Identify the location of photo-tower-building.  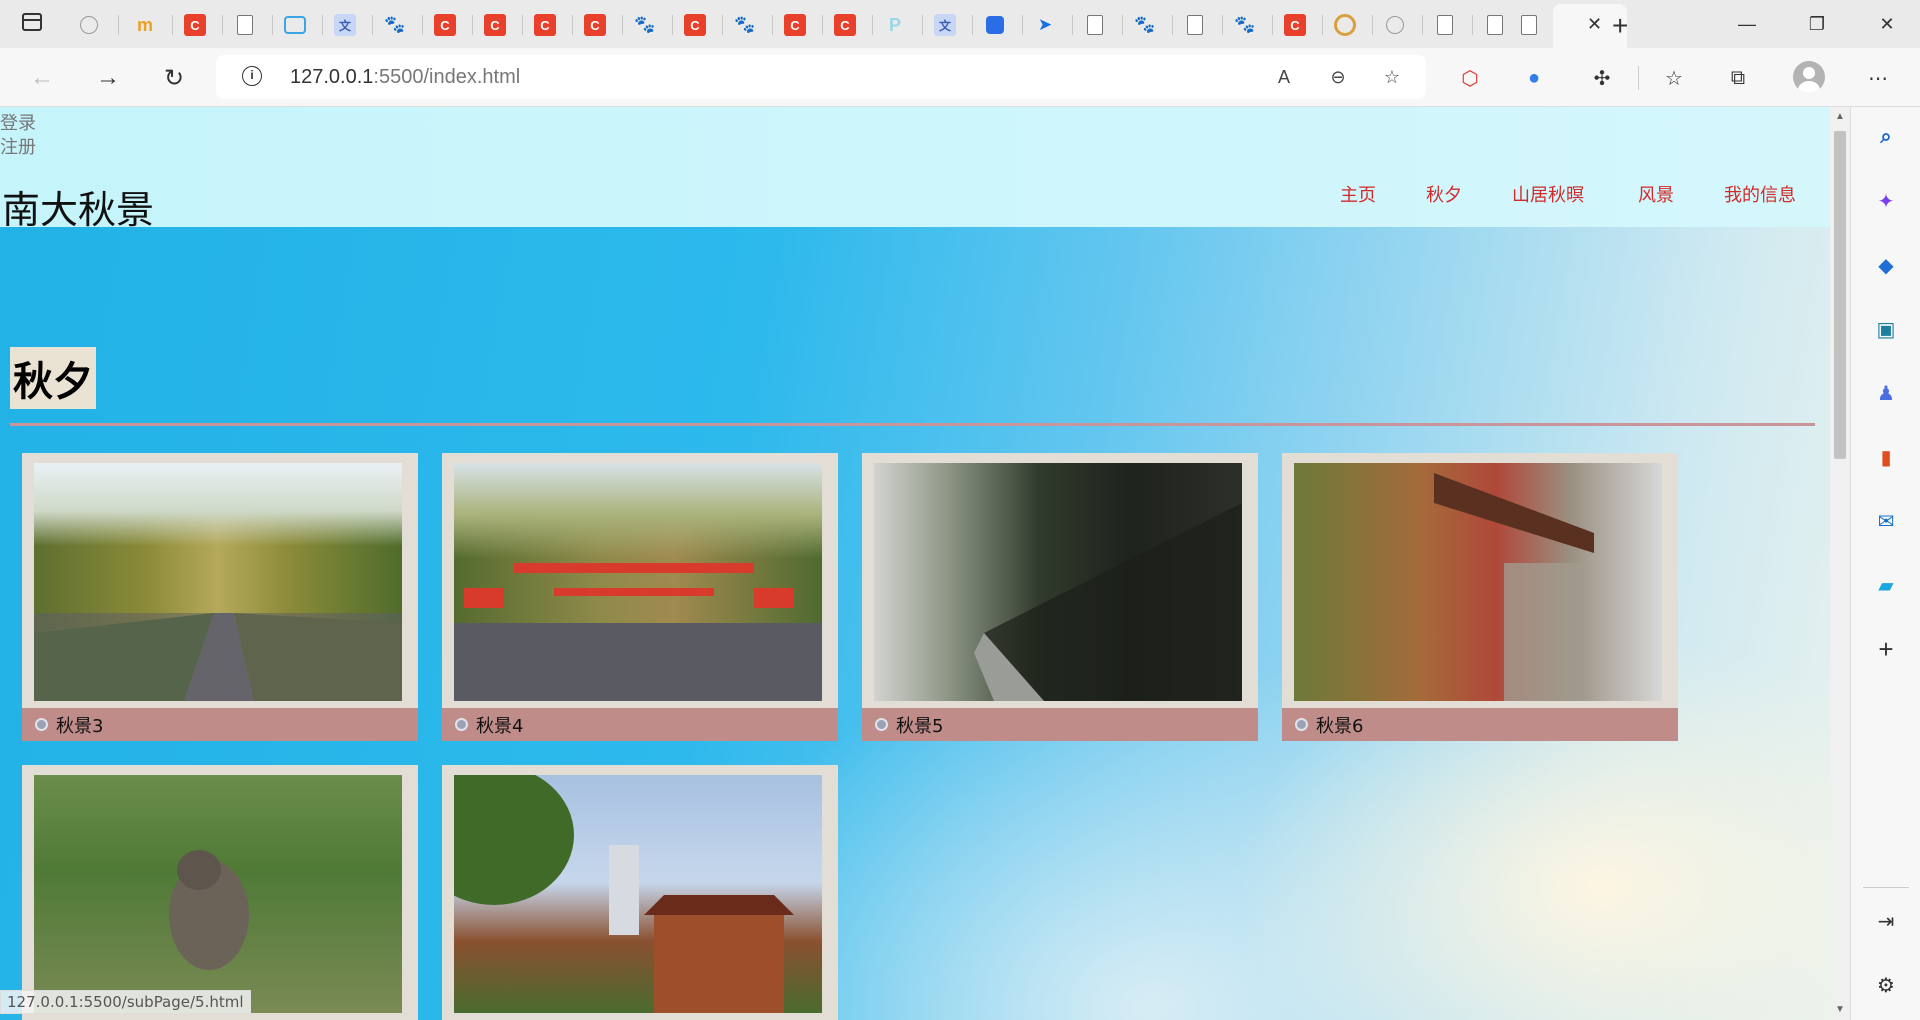
(638, 894).